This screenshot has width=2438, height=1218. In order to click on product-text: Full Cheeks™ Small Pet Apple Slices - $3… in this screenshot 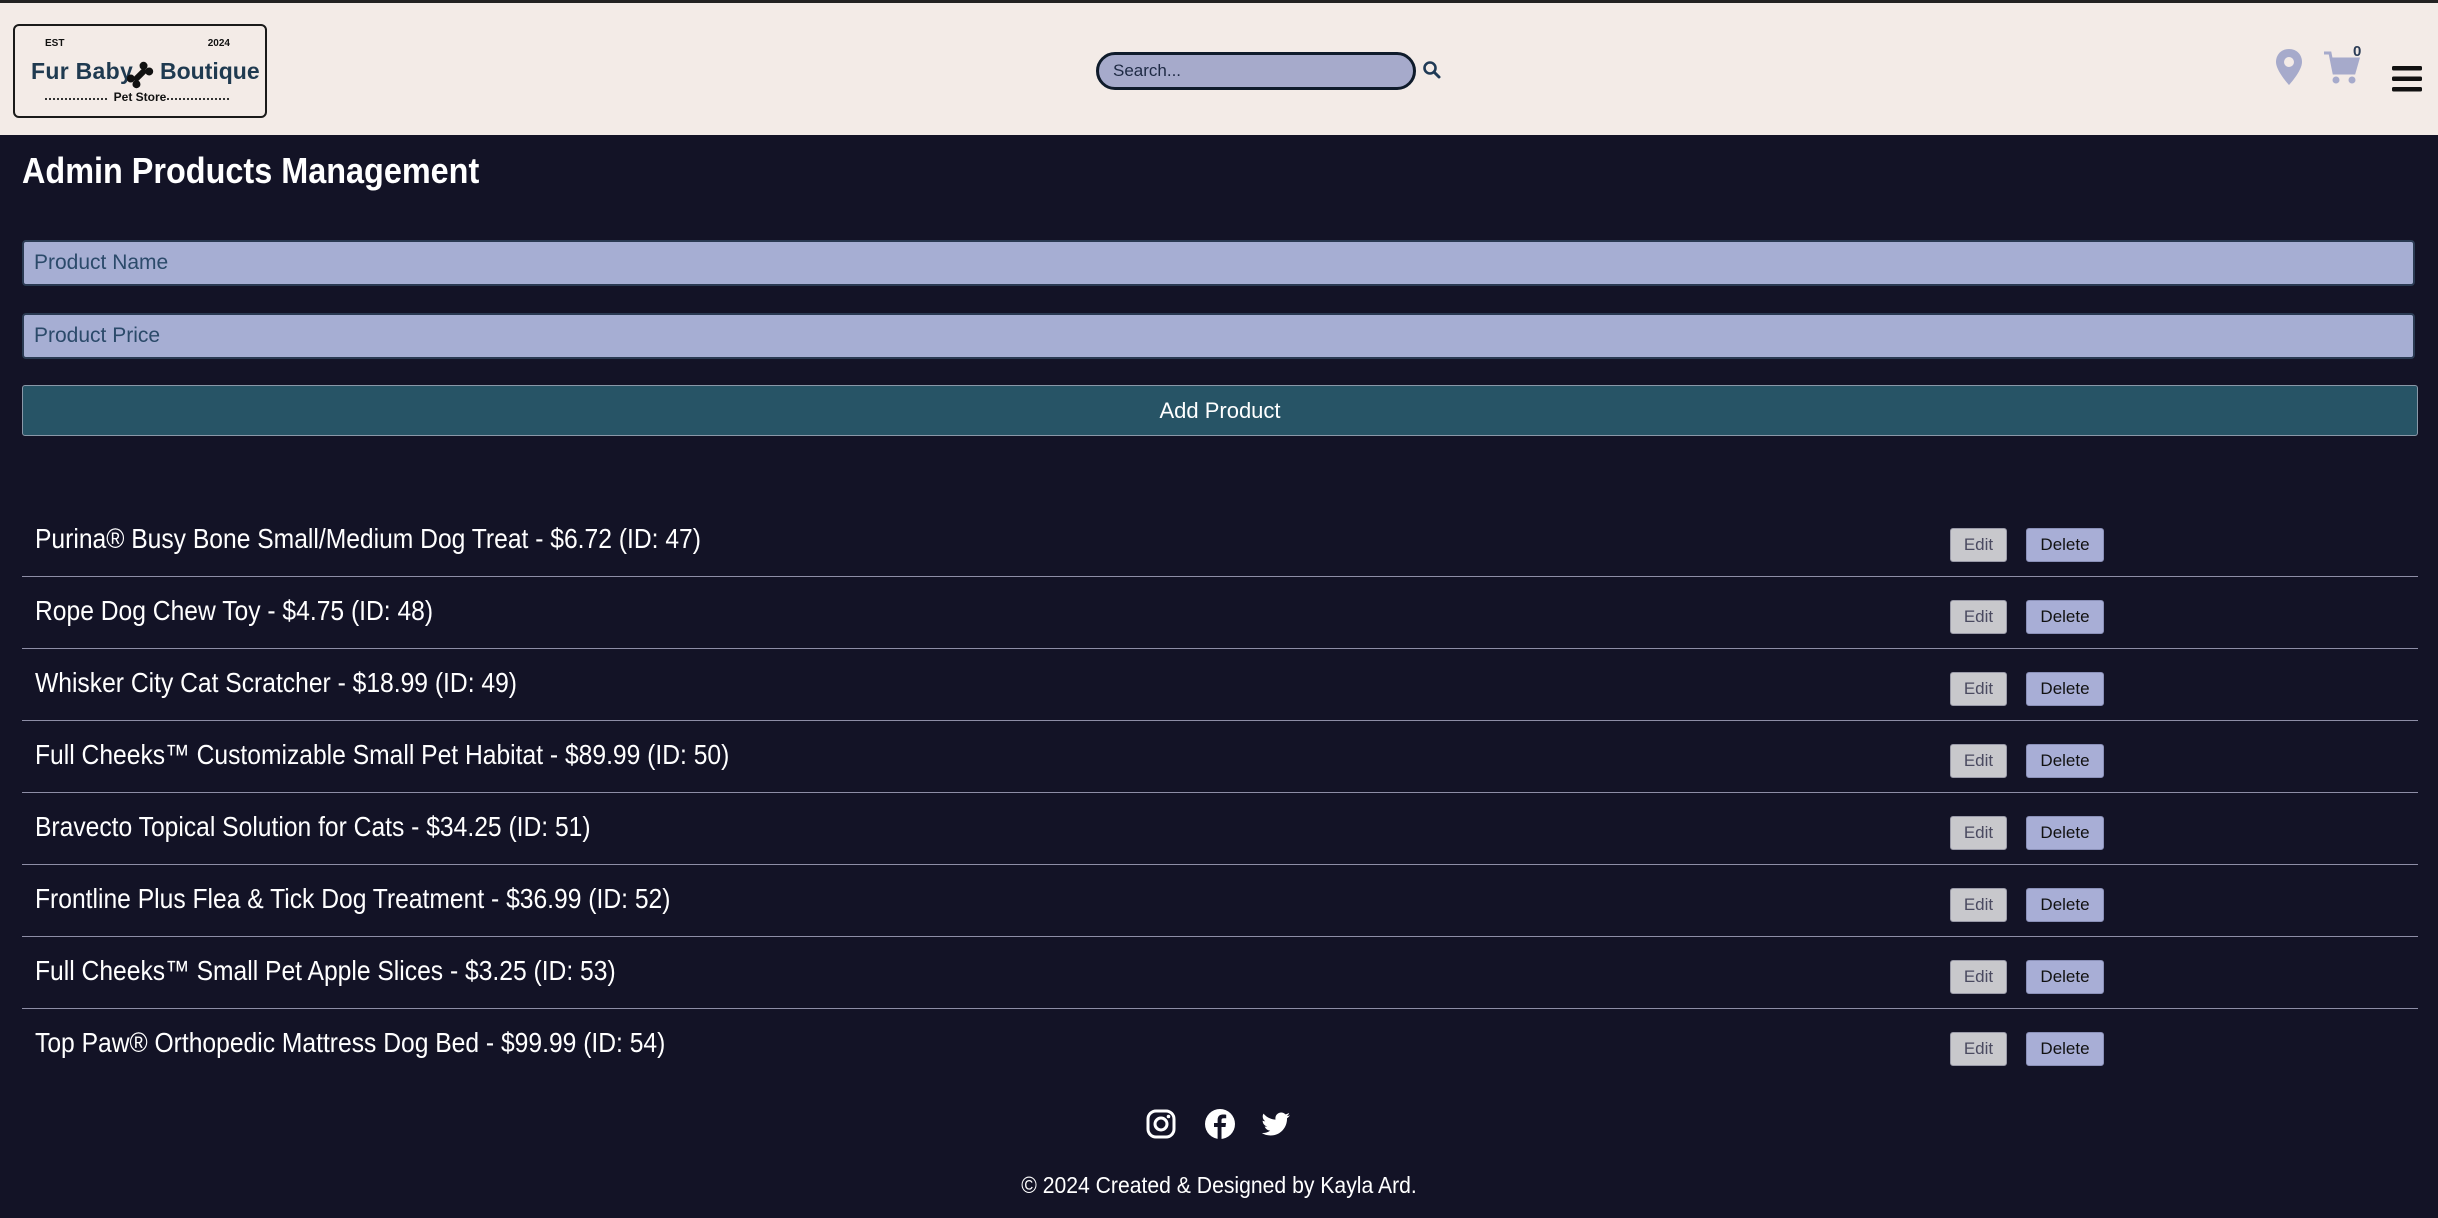, I will do `click(325, 970)`.